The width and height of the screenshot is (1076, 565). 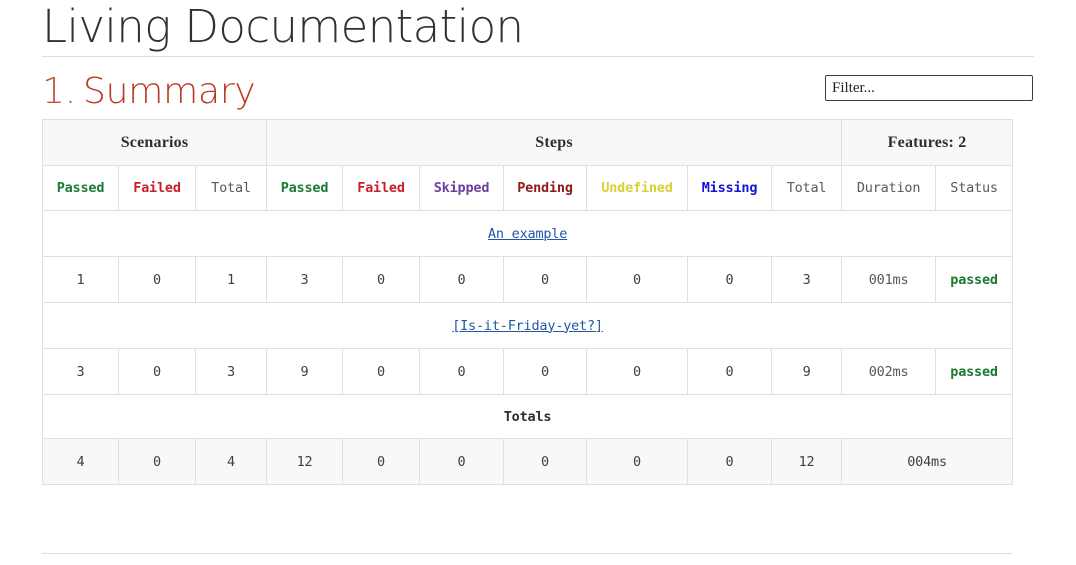 What do you see at coordinates (545, 188) in the screenshot?
I see `column-header-steps-pending: Pending` at bounding box center [545, 188].